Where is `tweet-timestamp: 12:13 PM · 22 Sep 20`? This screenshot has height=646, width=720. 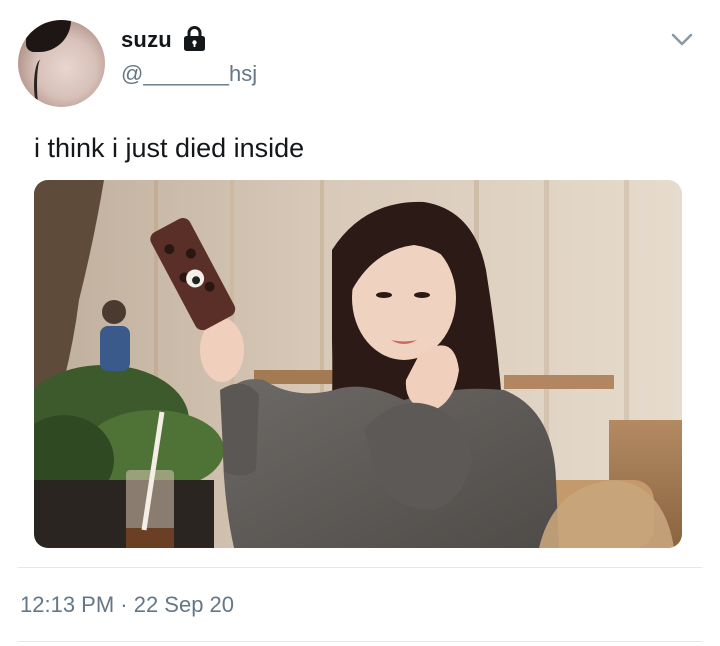
tweet-timestamp: 12:13 PM · 22 Sep 20 is located at coordinates (127, 605).